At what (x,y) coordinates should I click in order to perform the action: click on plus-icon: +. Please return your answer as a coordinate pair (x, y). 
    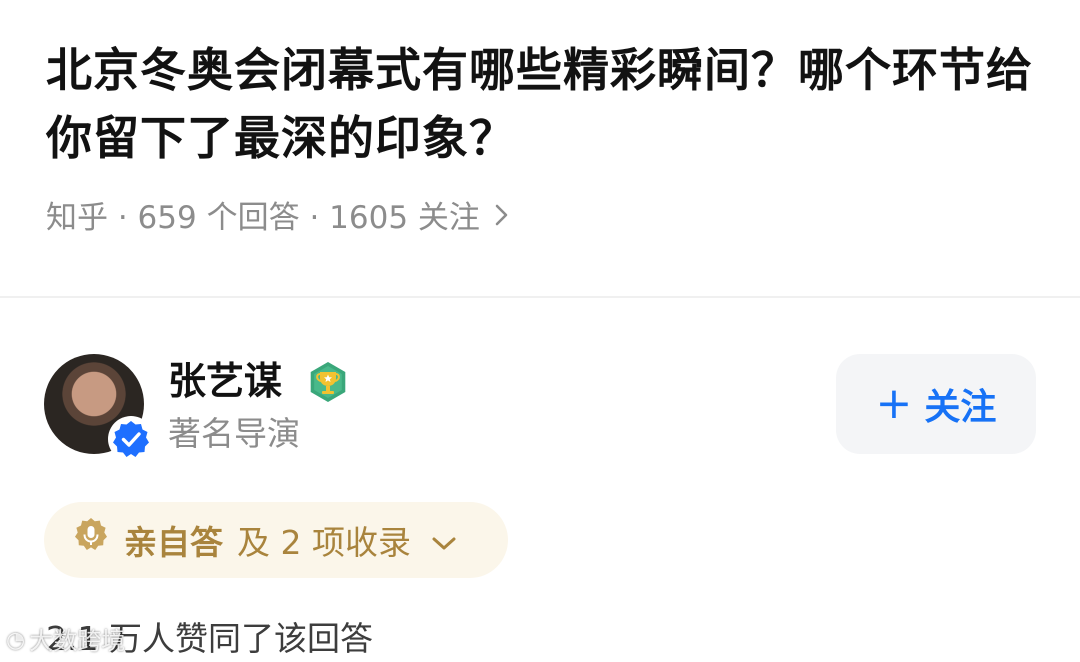
    Looking at the image, I should click on (894, 403).